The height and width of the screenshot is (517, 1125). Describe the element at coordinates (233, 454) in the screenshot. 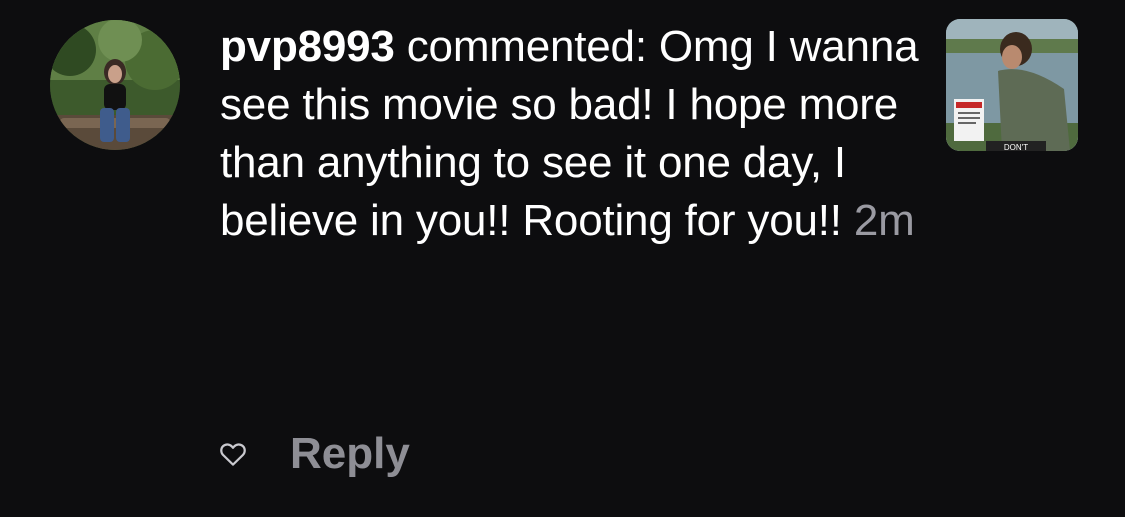

I see `heart-outline-icon` at that location.